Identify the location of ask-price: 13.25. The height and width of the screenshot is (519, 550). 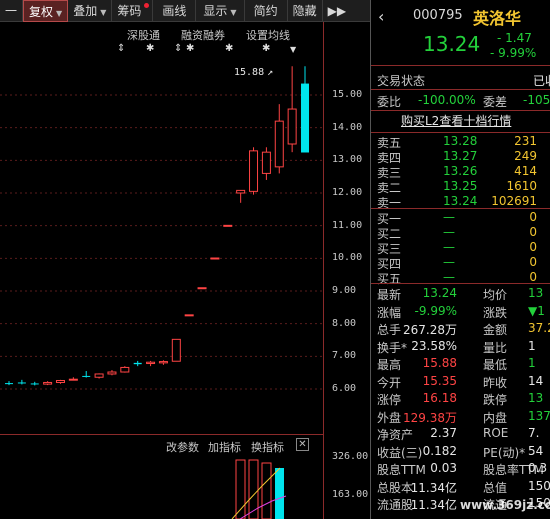
(460, 186).